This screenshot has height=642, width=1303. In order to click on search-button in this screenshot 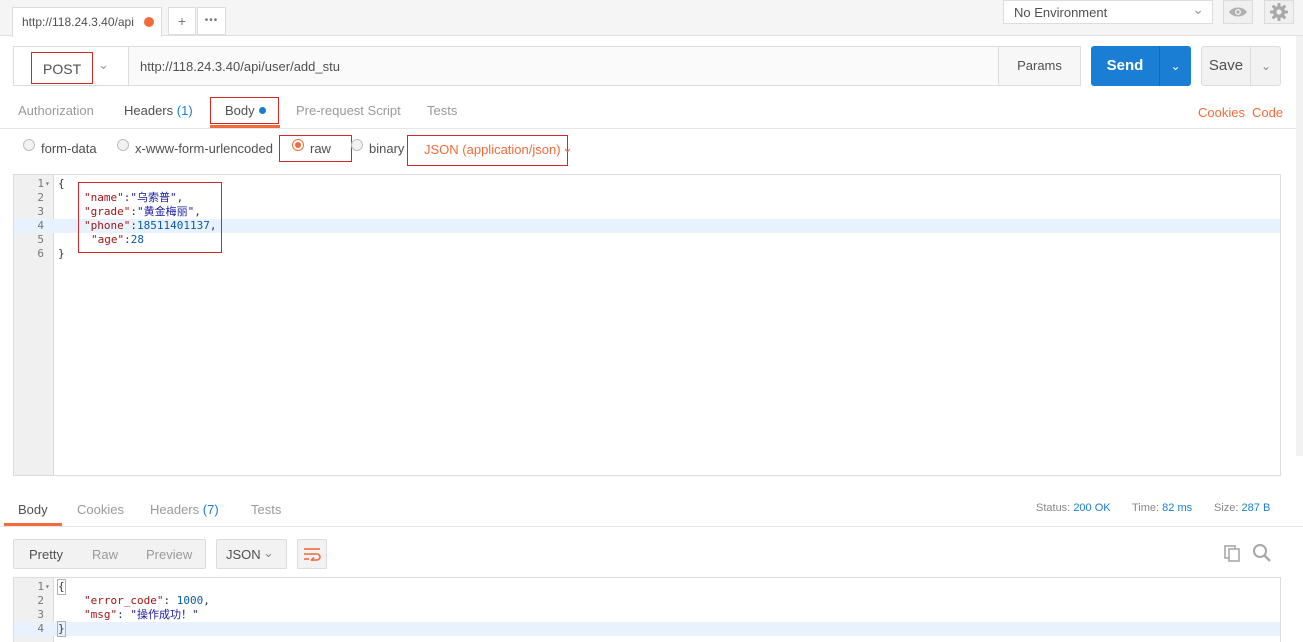, I will do `click(1262, 553)`.